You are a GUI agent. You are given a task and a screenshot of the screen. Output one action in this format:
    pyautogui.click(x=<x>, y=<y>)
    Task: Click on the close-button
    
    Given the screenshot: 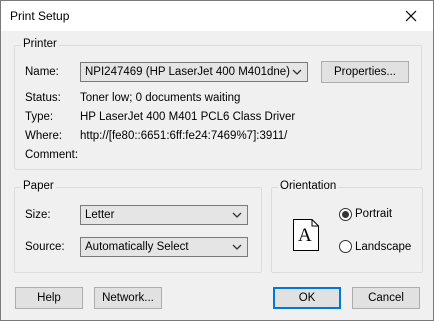 What is the action you would take?
    pyautogui.click(x=410, y=16)
    